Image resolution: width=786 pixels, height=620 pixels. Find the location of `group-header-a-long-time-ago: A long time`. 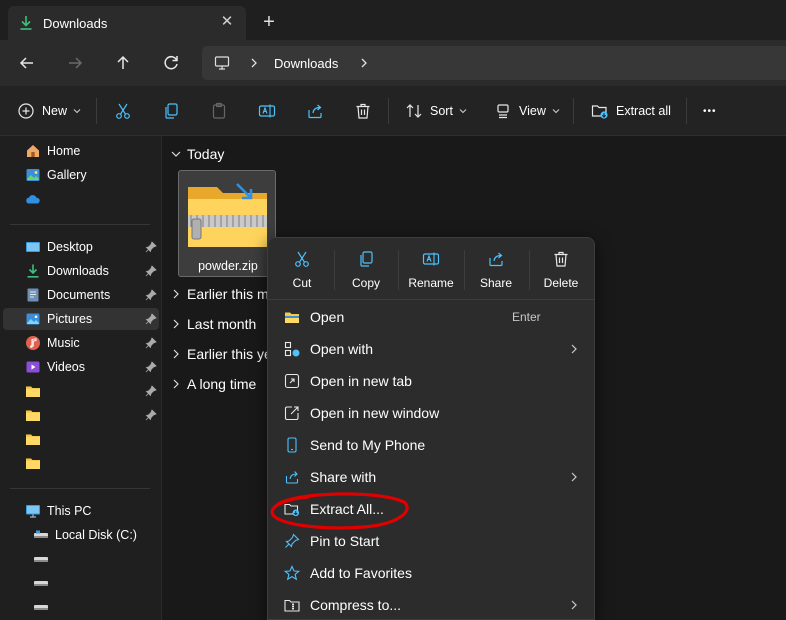

group-header-a-long-time-ago: A long time is located at coordinates (213, 384).